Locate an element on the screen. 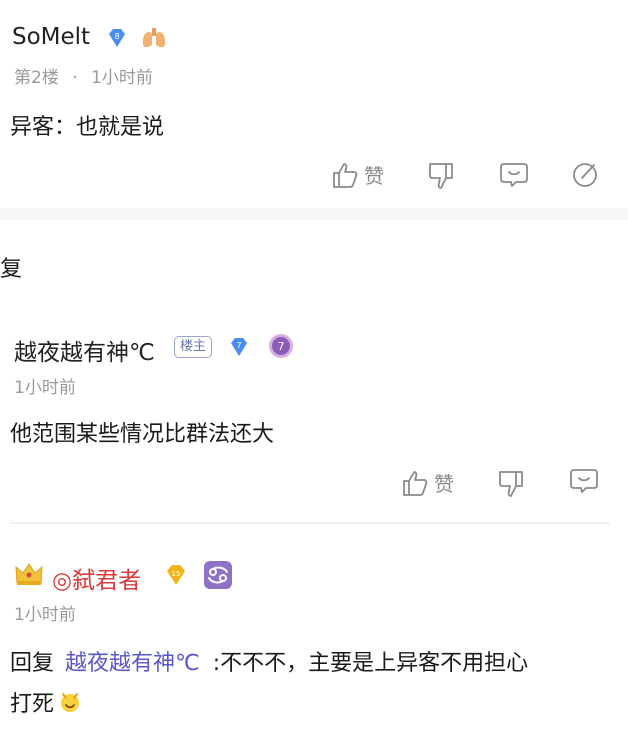 This screenshot has width=628, height=733. comment3-text-line2: 打死 is located at coordinates (46, 702).